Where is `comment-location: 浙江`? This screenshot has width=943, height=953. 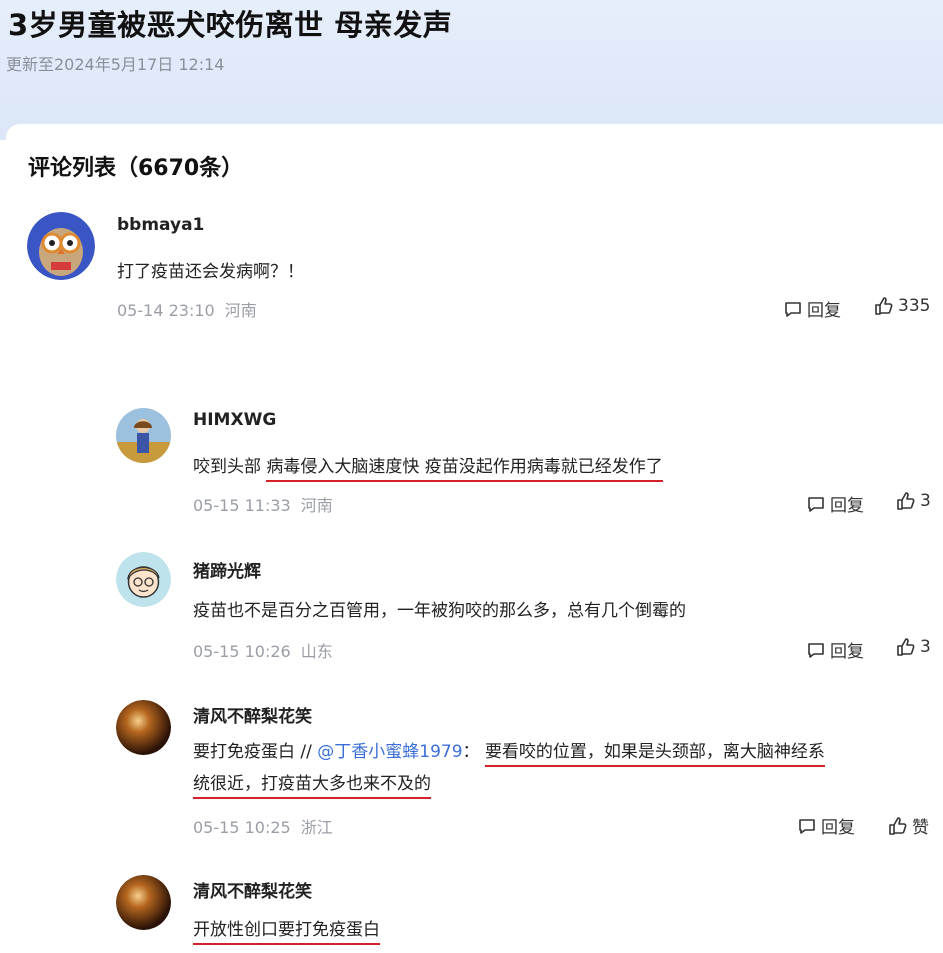 comment-location: 浙江 is located at coordinates (316, 827).